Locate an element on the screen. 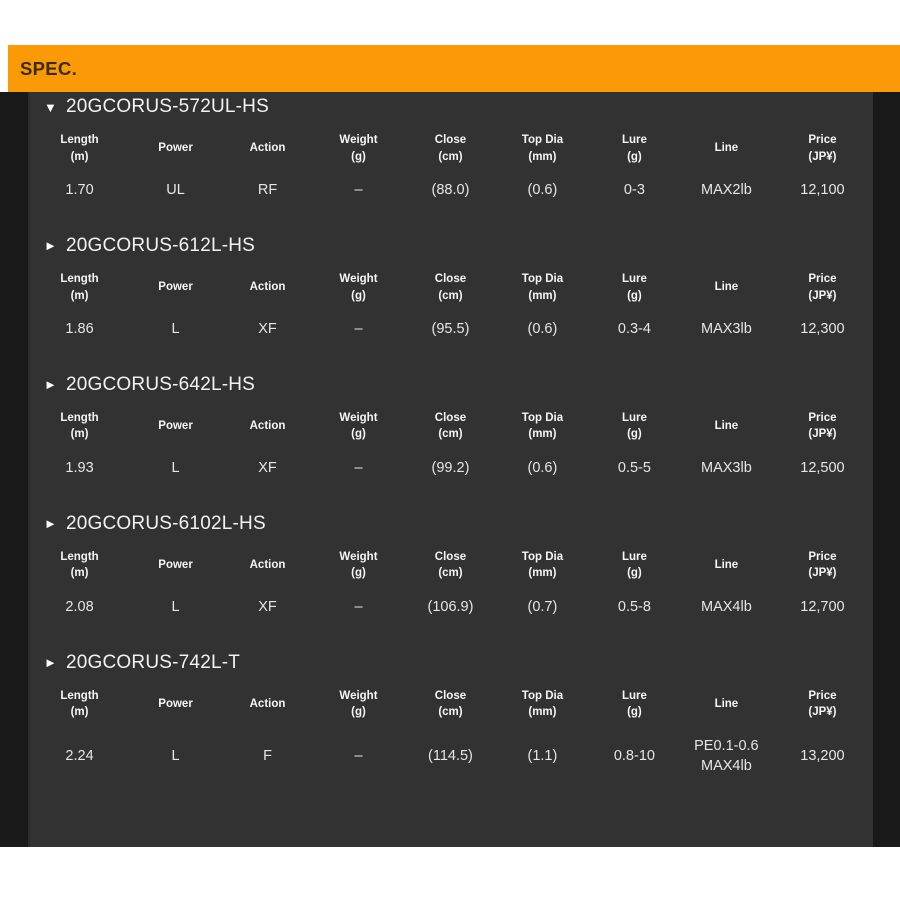 This screenshot has width=900, height=900. column-header-unit: (m) is located at coordinates (79, 434).